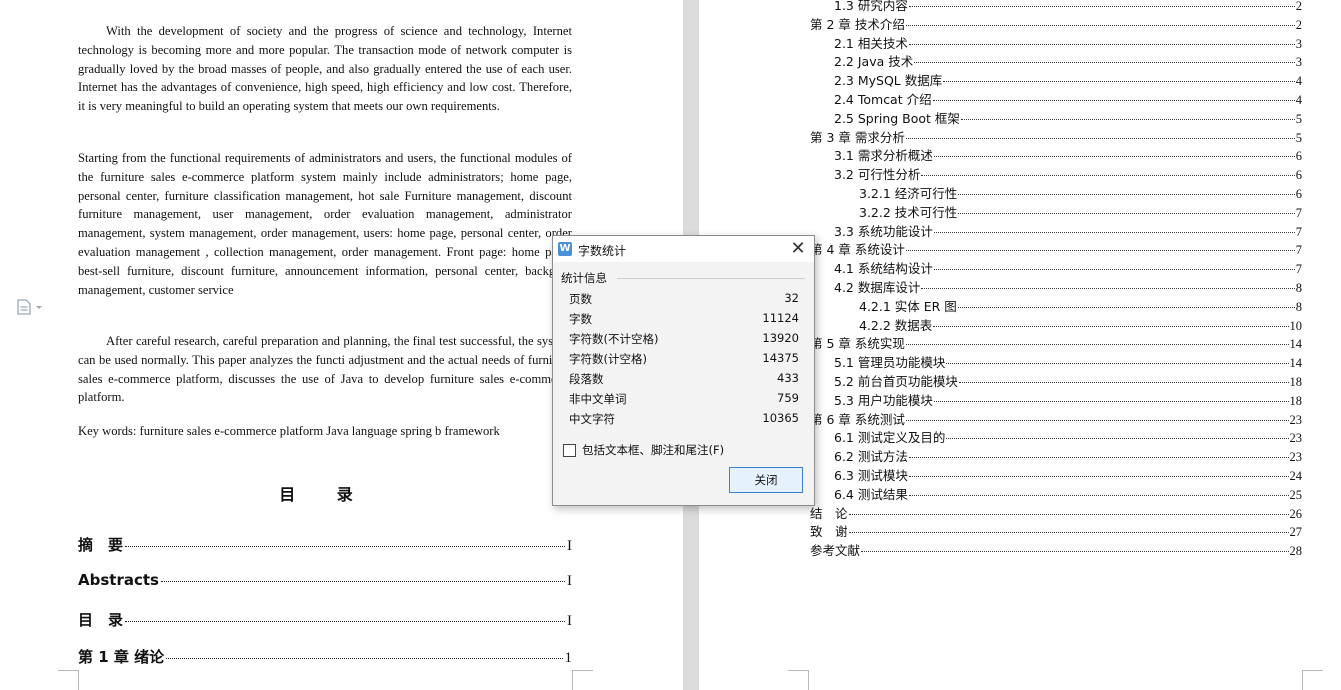 This screenshot has height=690, width=1341. I want to click on toc-entry-title: 第 1 章 绪论, so click(121, 657).